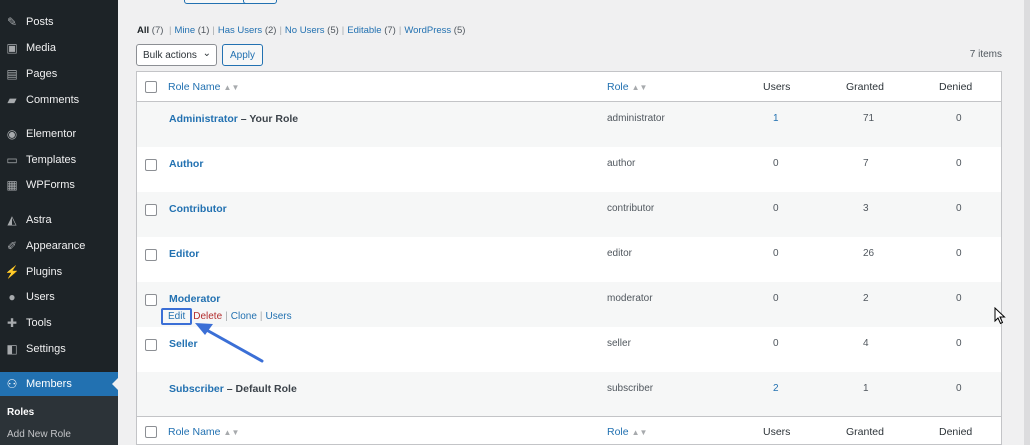 The image size is (1030, 445). What do you see at coordinates (59, 297) in the screenshot?
I see `sidebar-item-users: ● Users` at bounding box center [59, 297].